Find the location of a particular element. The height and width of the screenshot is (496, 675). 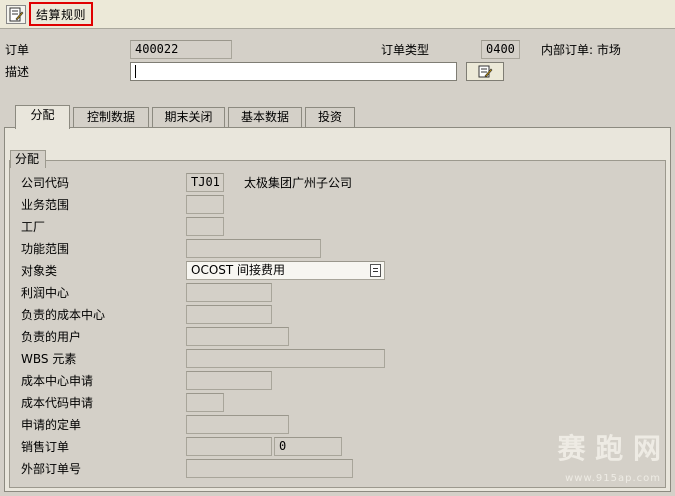

business-area-label: 业务范围 is located at coordinates (45, 205).